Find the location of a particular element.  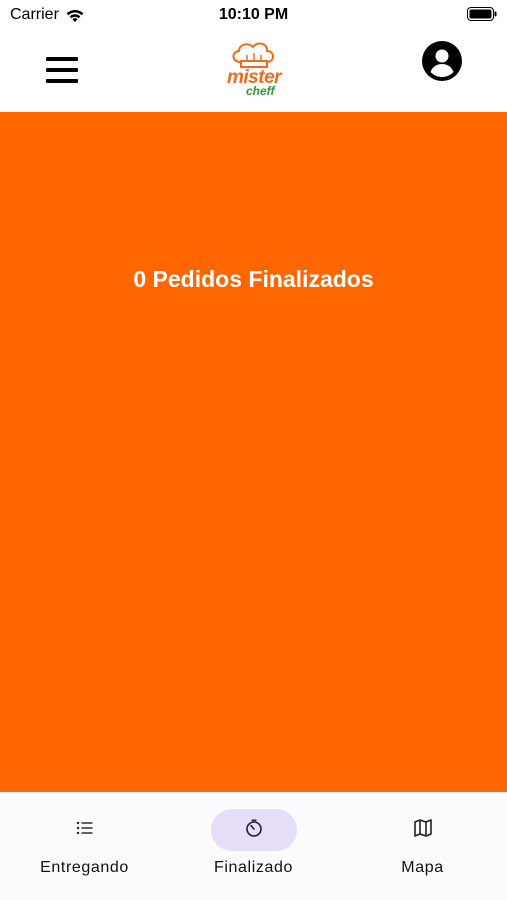

chef-hat-icon is located at coordinates (253, 55).